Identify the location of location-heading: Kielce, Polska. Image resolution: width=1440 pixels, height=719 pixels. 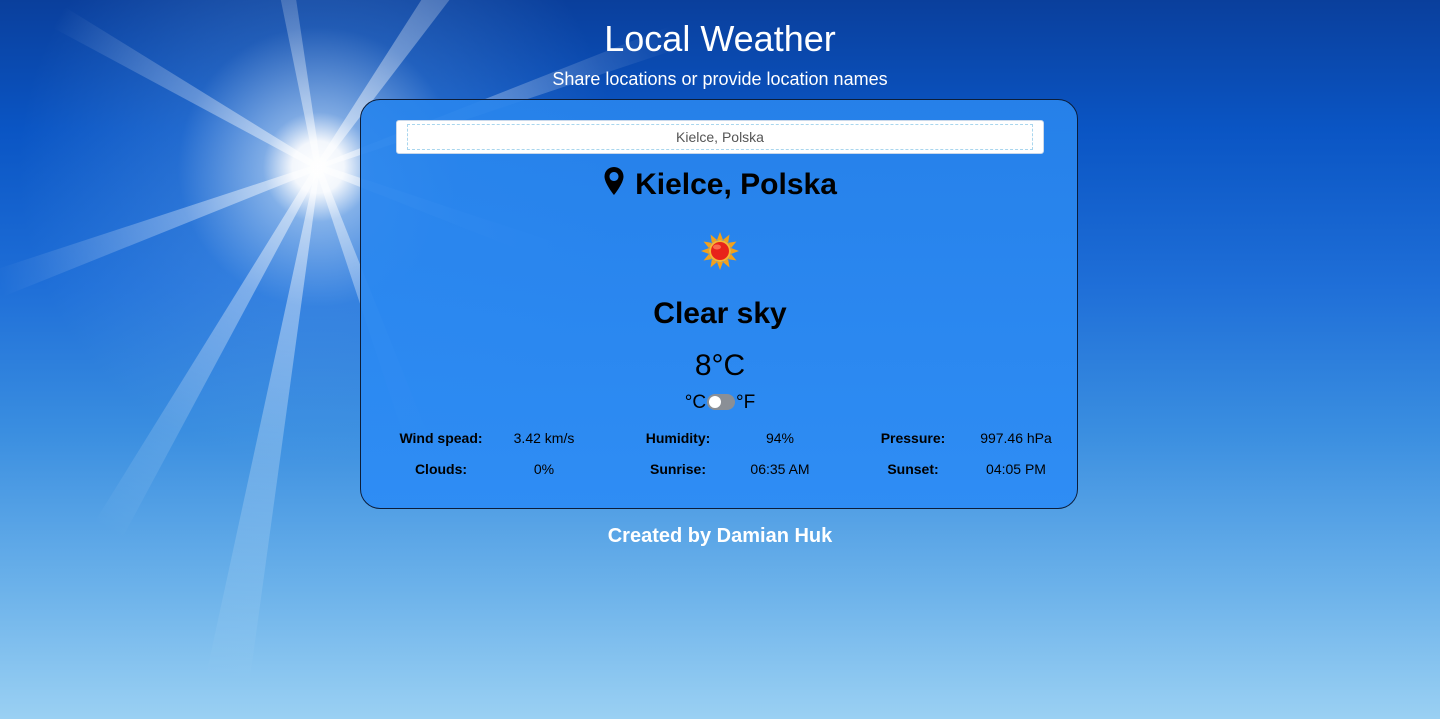
(720, 185).